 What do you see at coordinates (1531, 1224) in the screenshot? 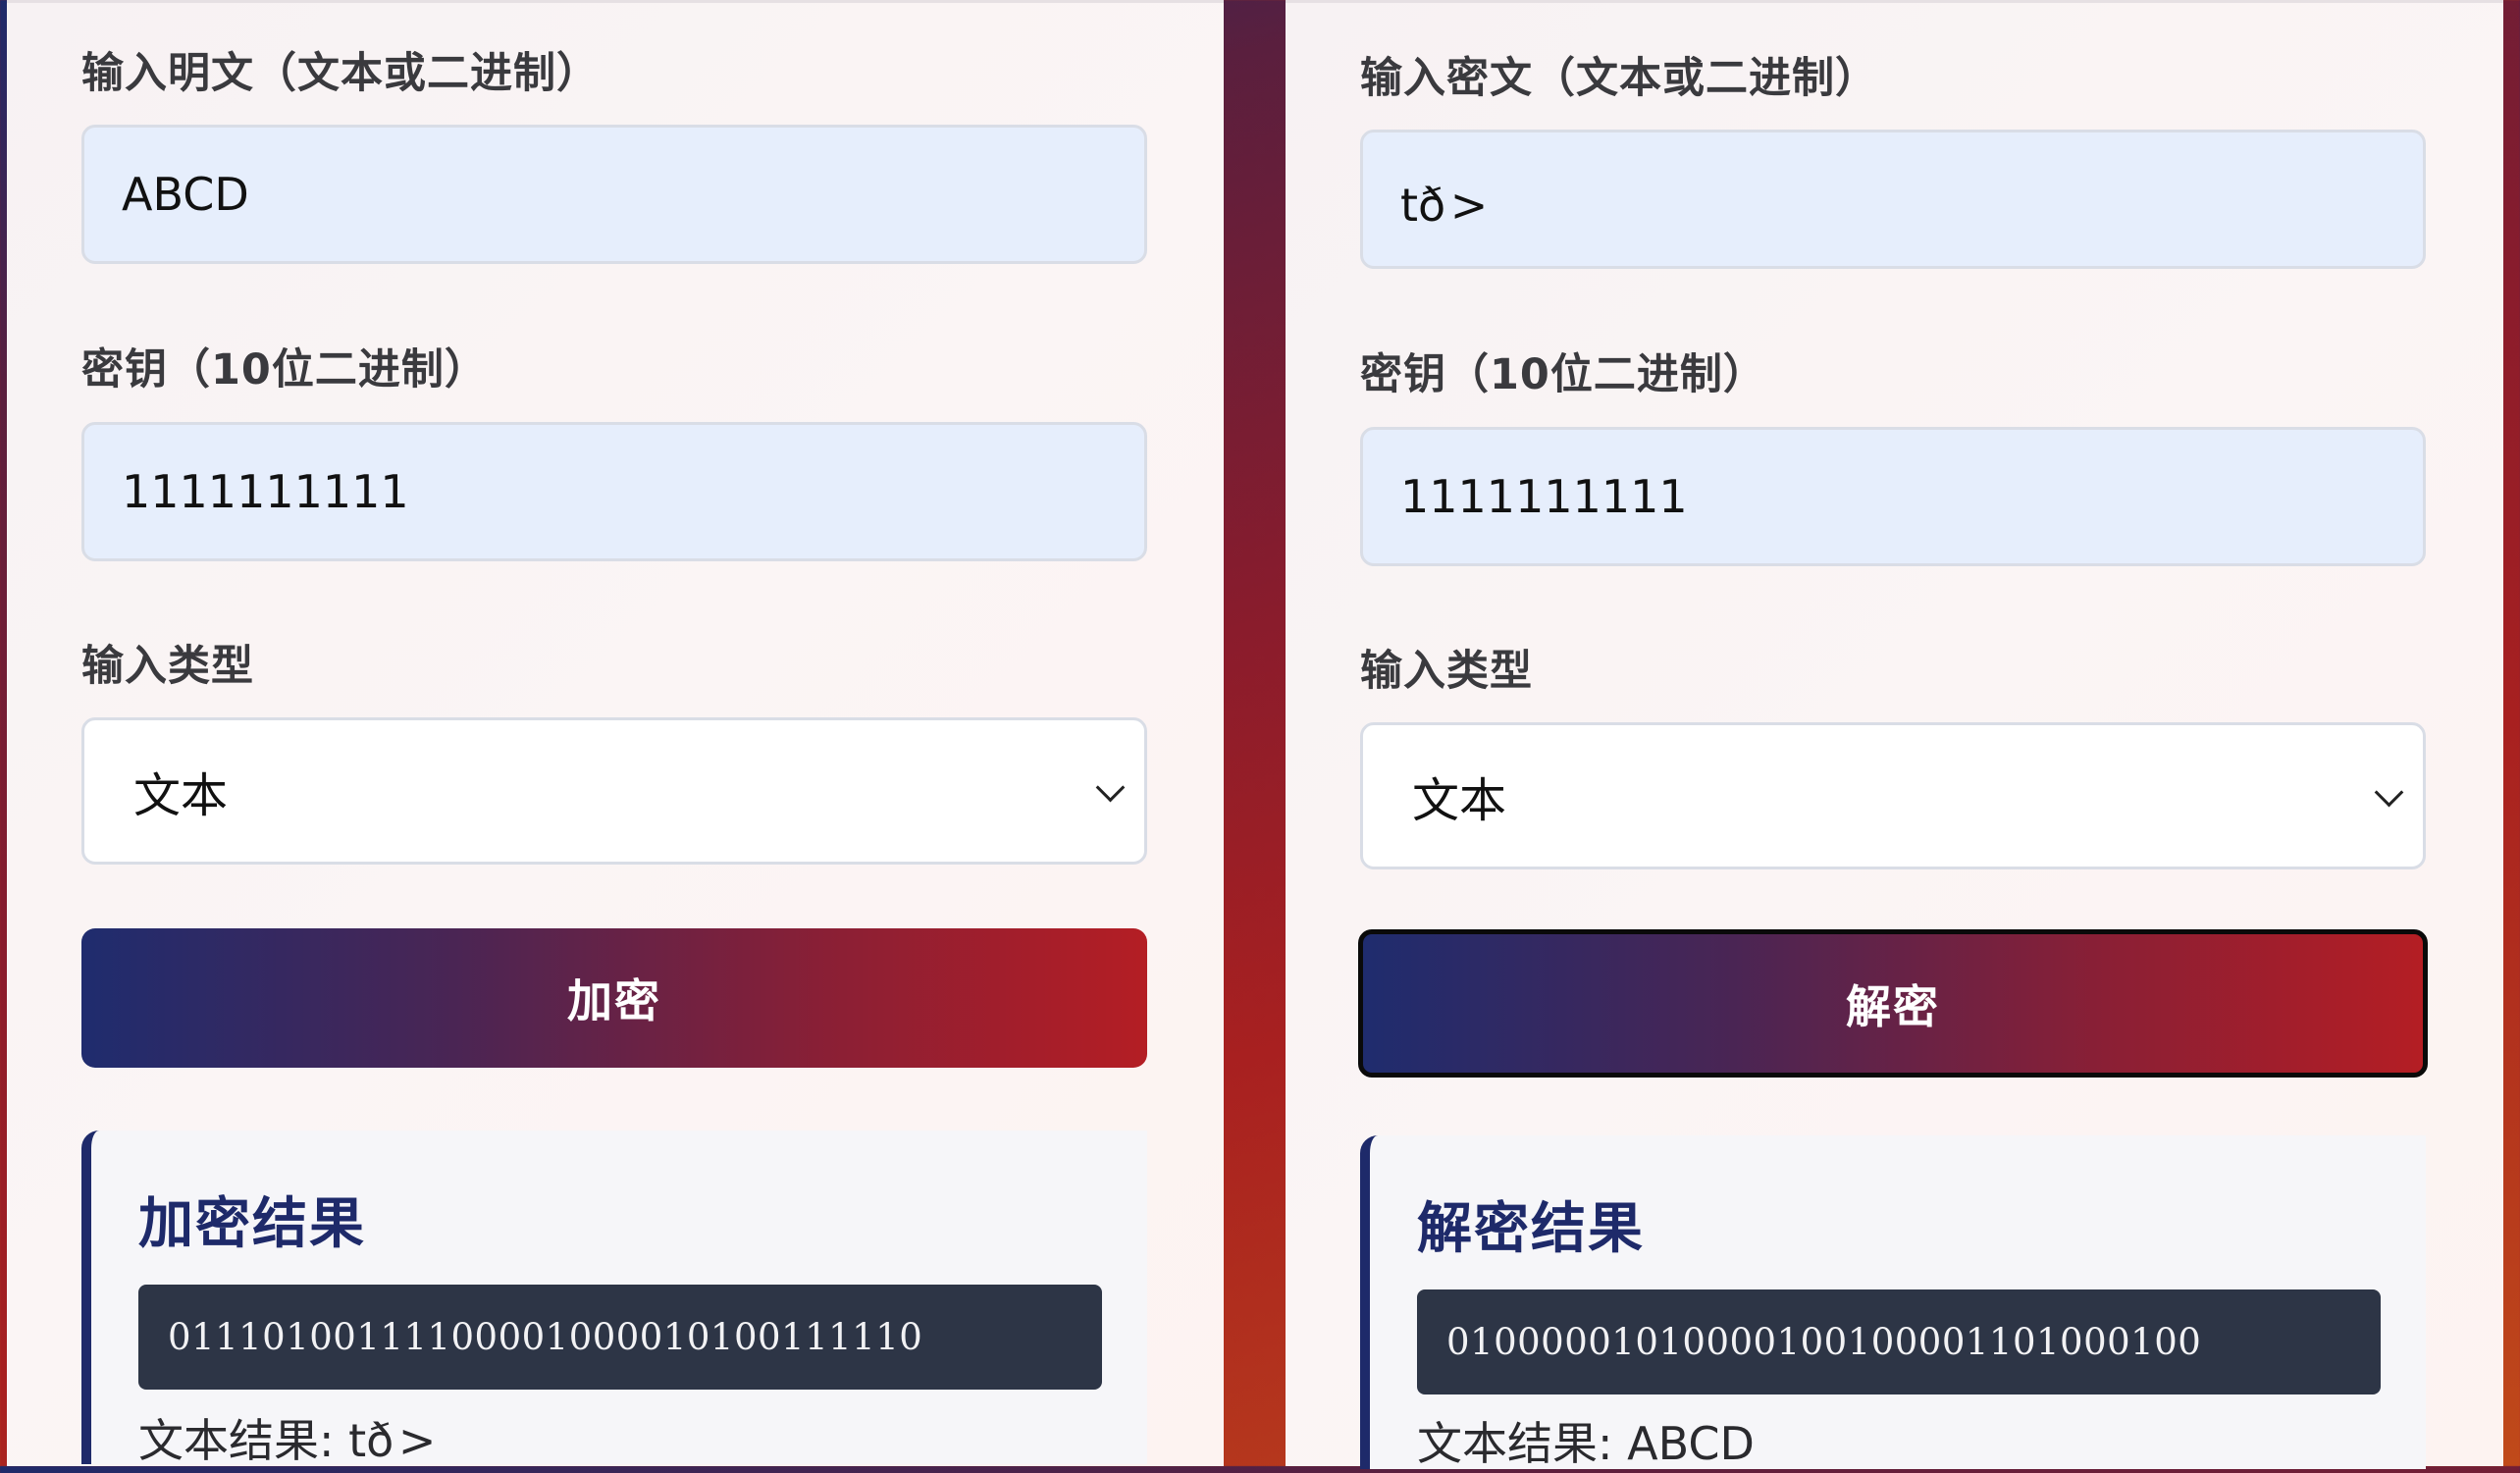
I see `decrypt-result-title: 解密结果` at bounding box center [1531, 1224].